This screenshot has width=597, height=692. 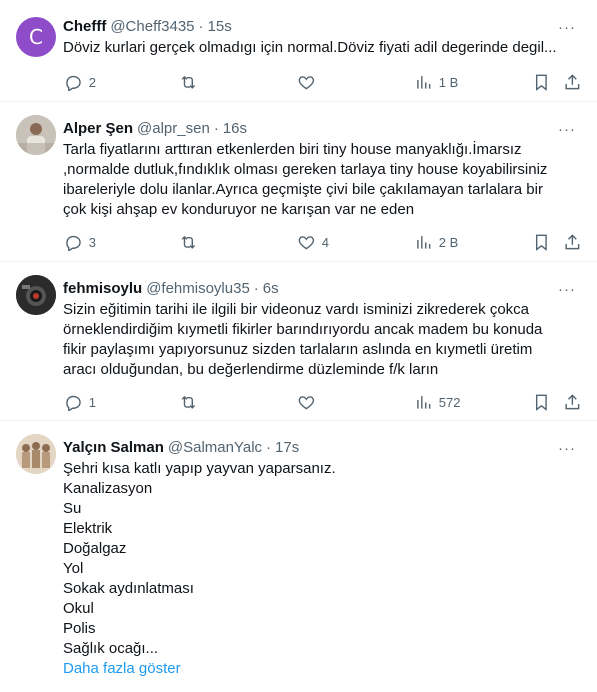 I want to click on display-name: Yalçın Salman, so click(x=113, y=447).